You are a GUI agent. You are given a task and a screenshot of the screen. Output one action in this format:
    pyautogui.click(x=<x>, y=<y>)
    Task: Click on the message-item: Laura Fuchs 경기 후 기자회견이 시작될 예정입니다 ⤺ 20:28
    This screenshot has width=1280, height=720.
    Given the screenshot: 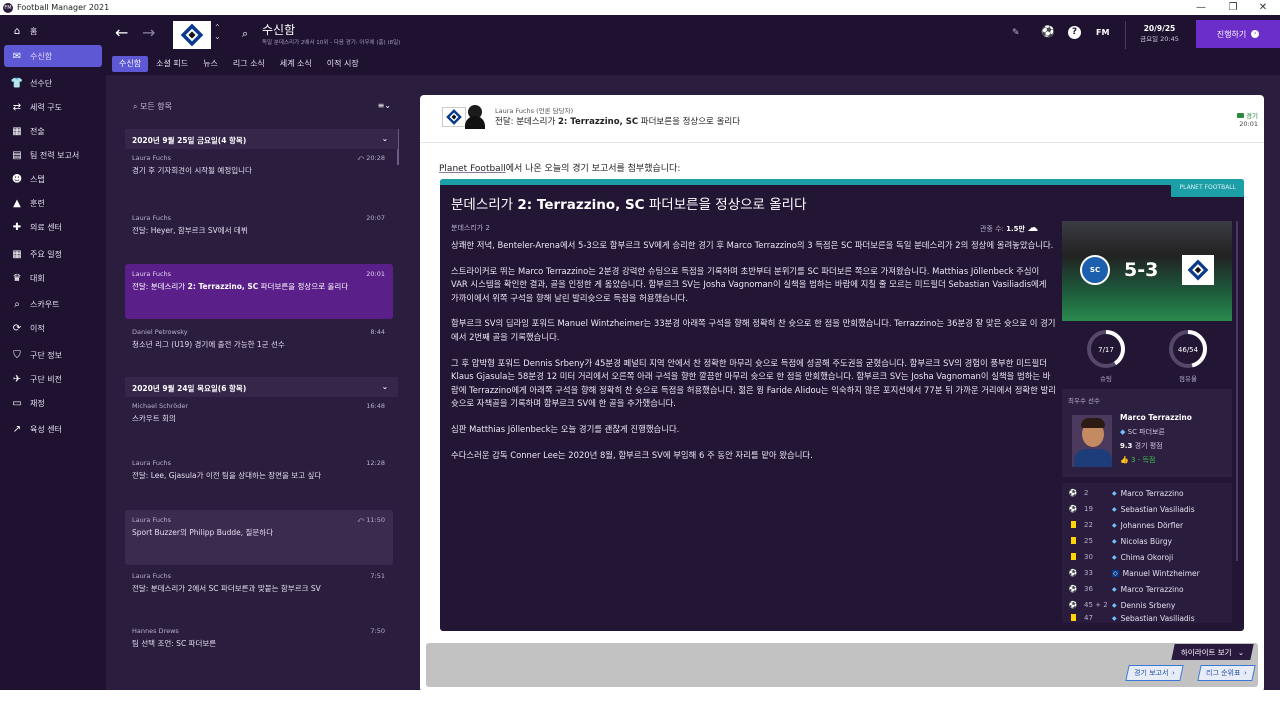 What is the action you would take?
    pyautogui.click(x=259, y=175)
    